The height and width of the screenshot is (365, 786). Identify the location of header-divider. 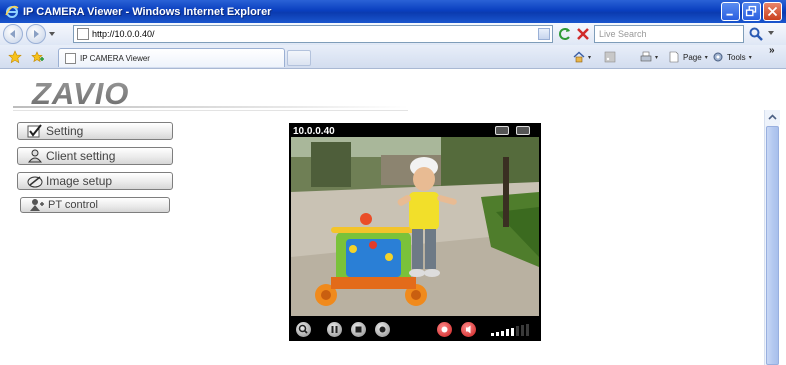
(210, 110).